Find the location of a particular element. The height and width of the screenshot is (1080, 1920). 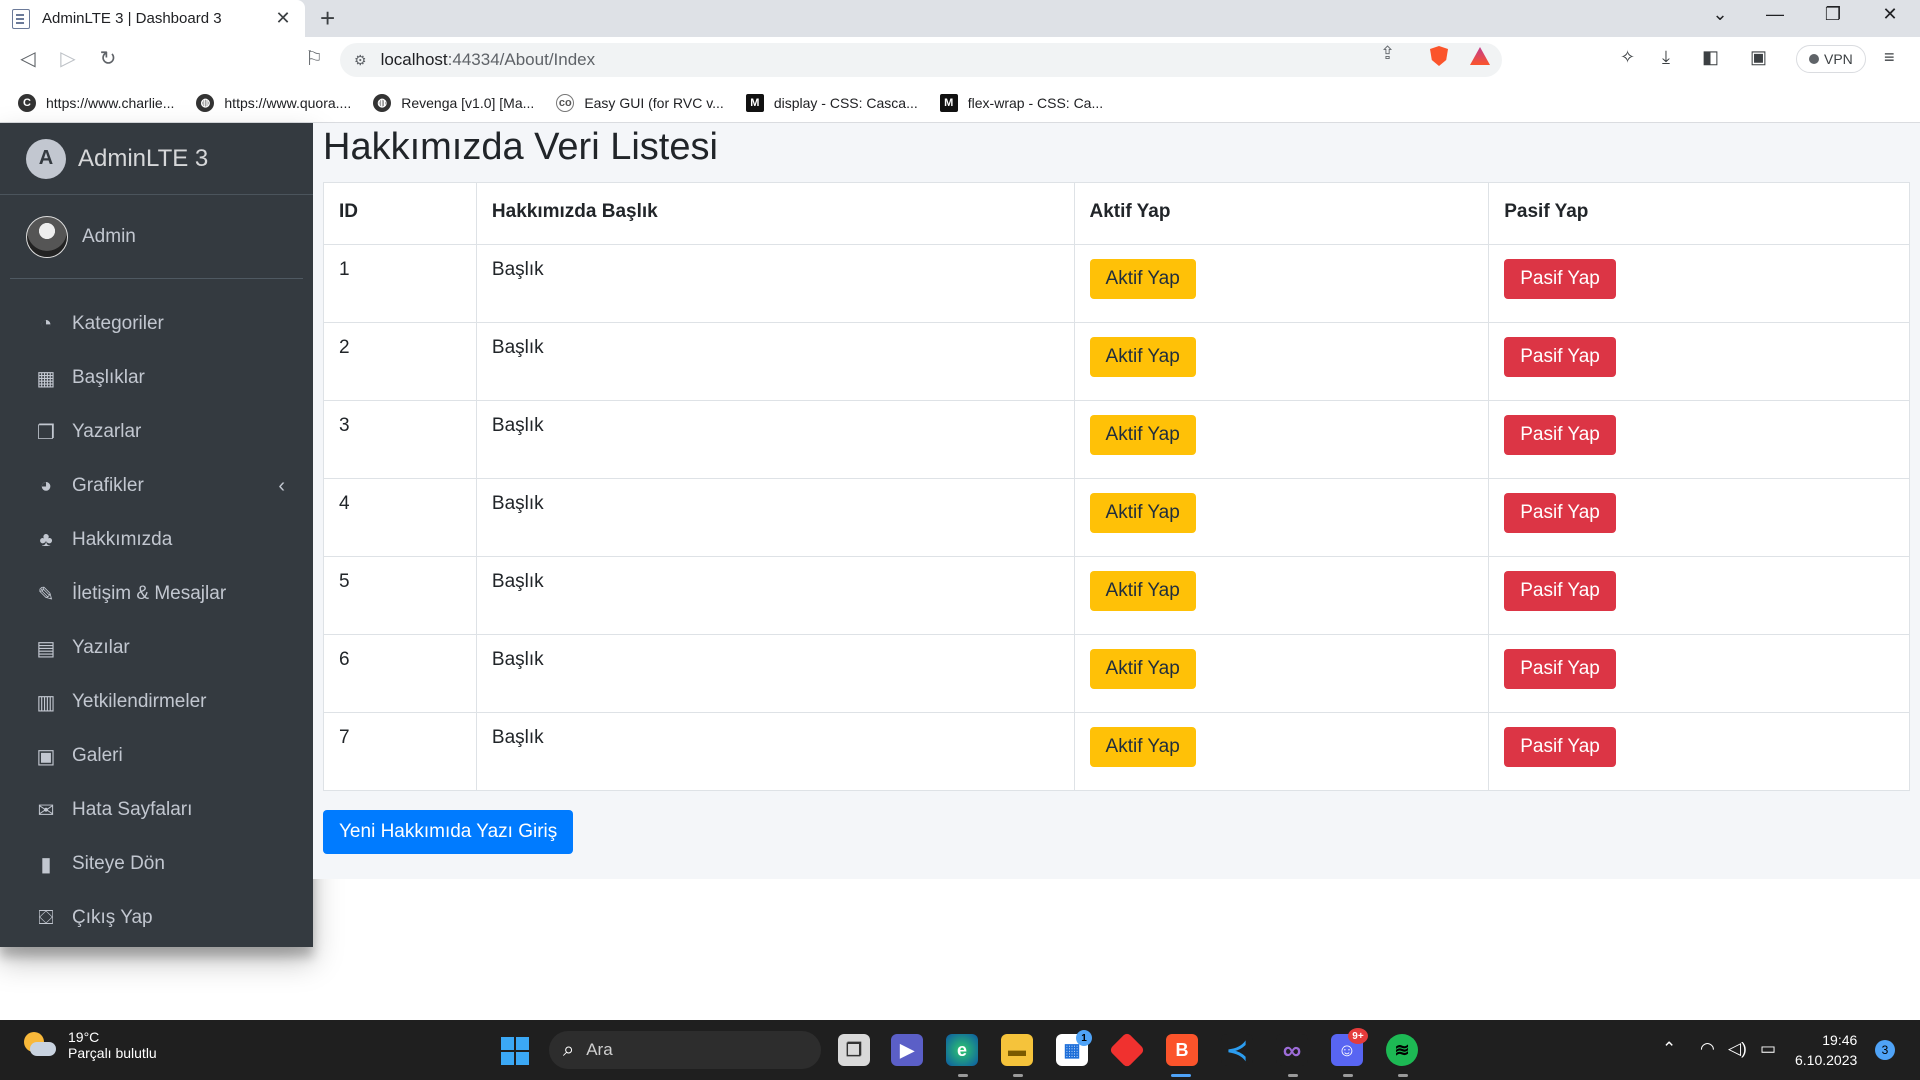

tab-search-chevron-icon: ⌄ is located at coordinates (1720, 14).